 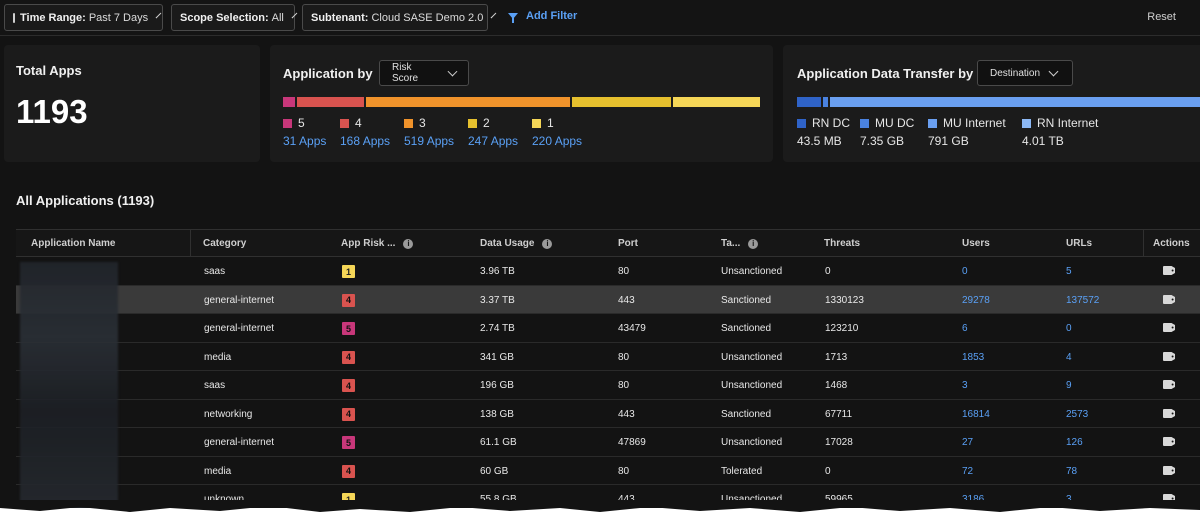 What do you see at coordinates (348, 442) in the screenshot?
I see `risk-badge: 5` at bounding box center [348, 442].